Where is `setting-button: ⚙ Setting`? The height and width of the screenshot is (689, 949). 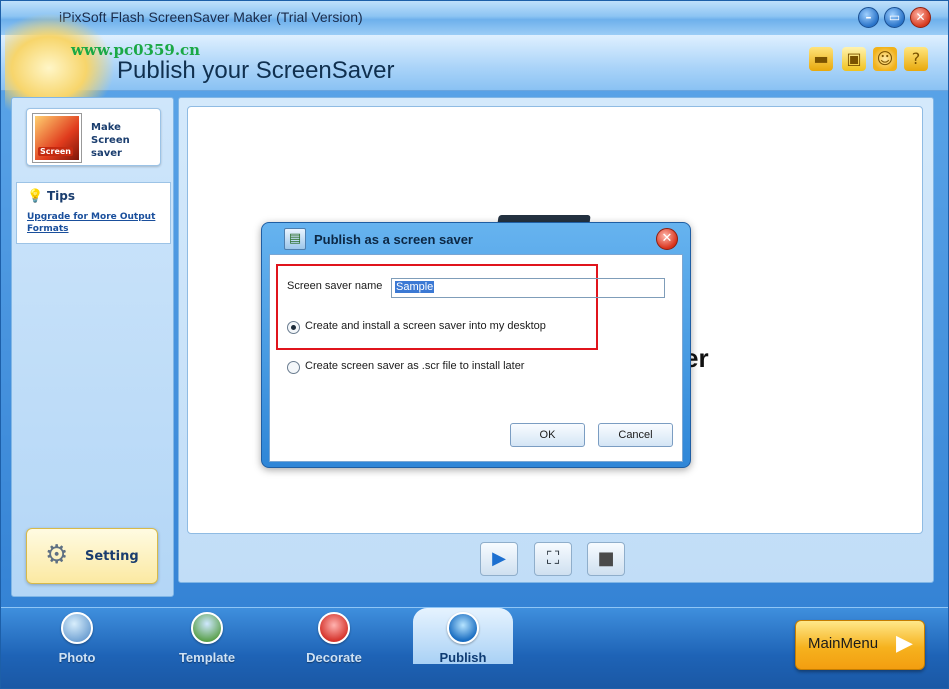
setting-button: ⚙ Setting is located at coordinates (92, 556).